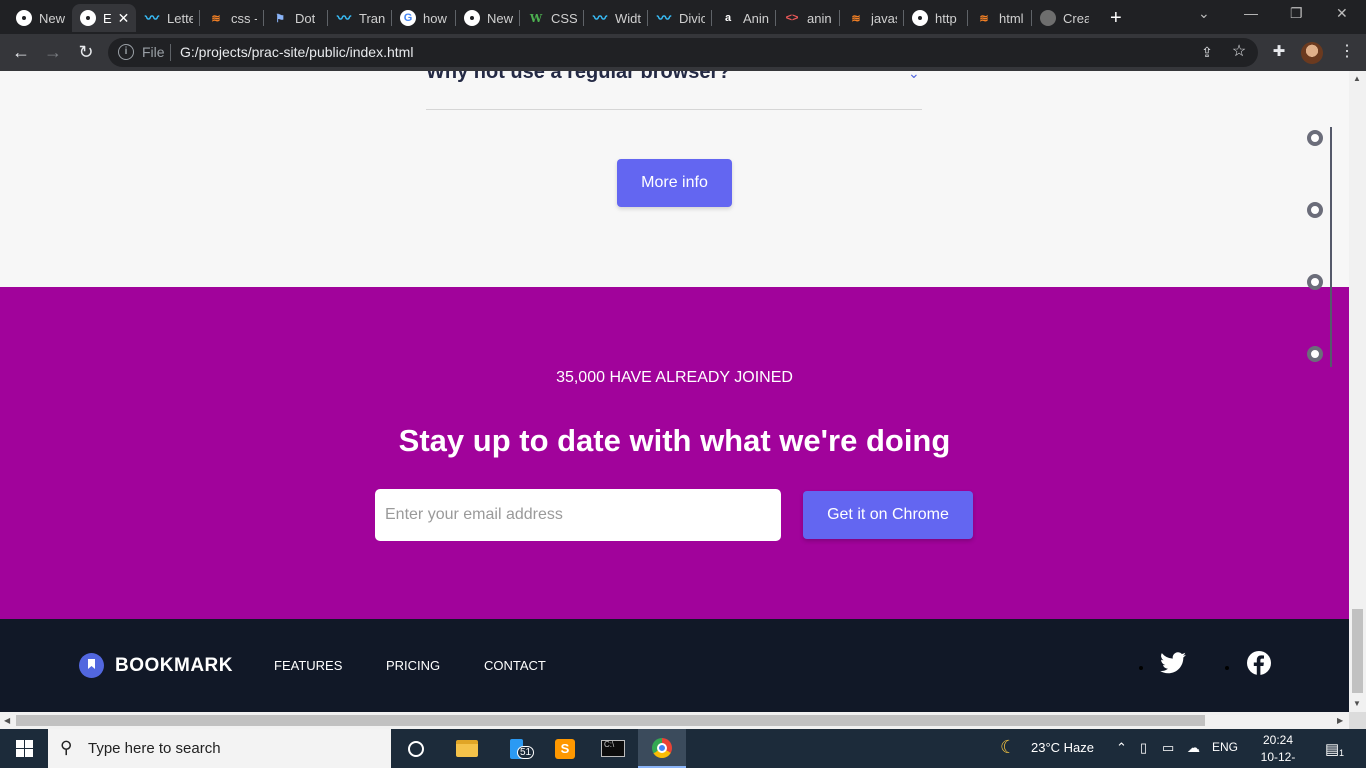 This screenshot has height=768, width=1366. I want to click on globe-icon, so click(920, 18).